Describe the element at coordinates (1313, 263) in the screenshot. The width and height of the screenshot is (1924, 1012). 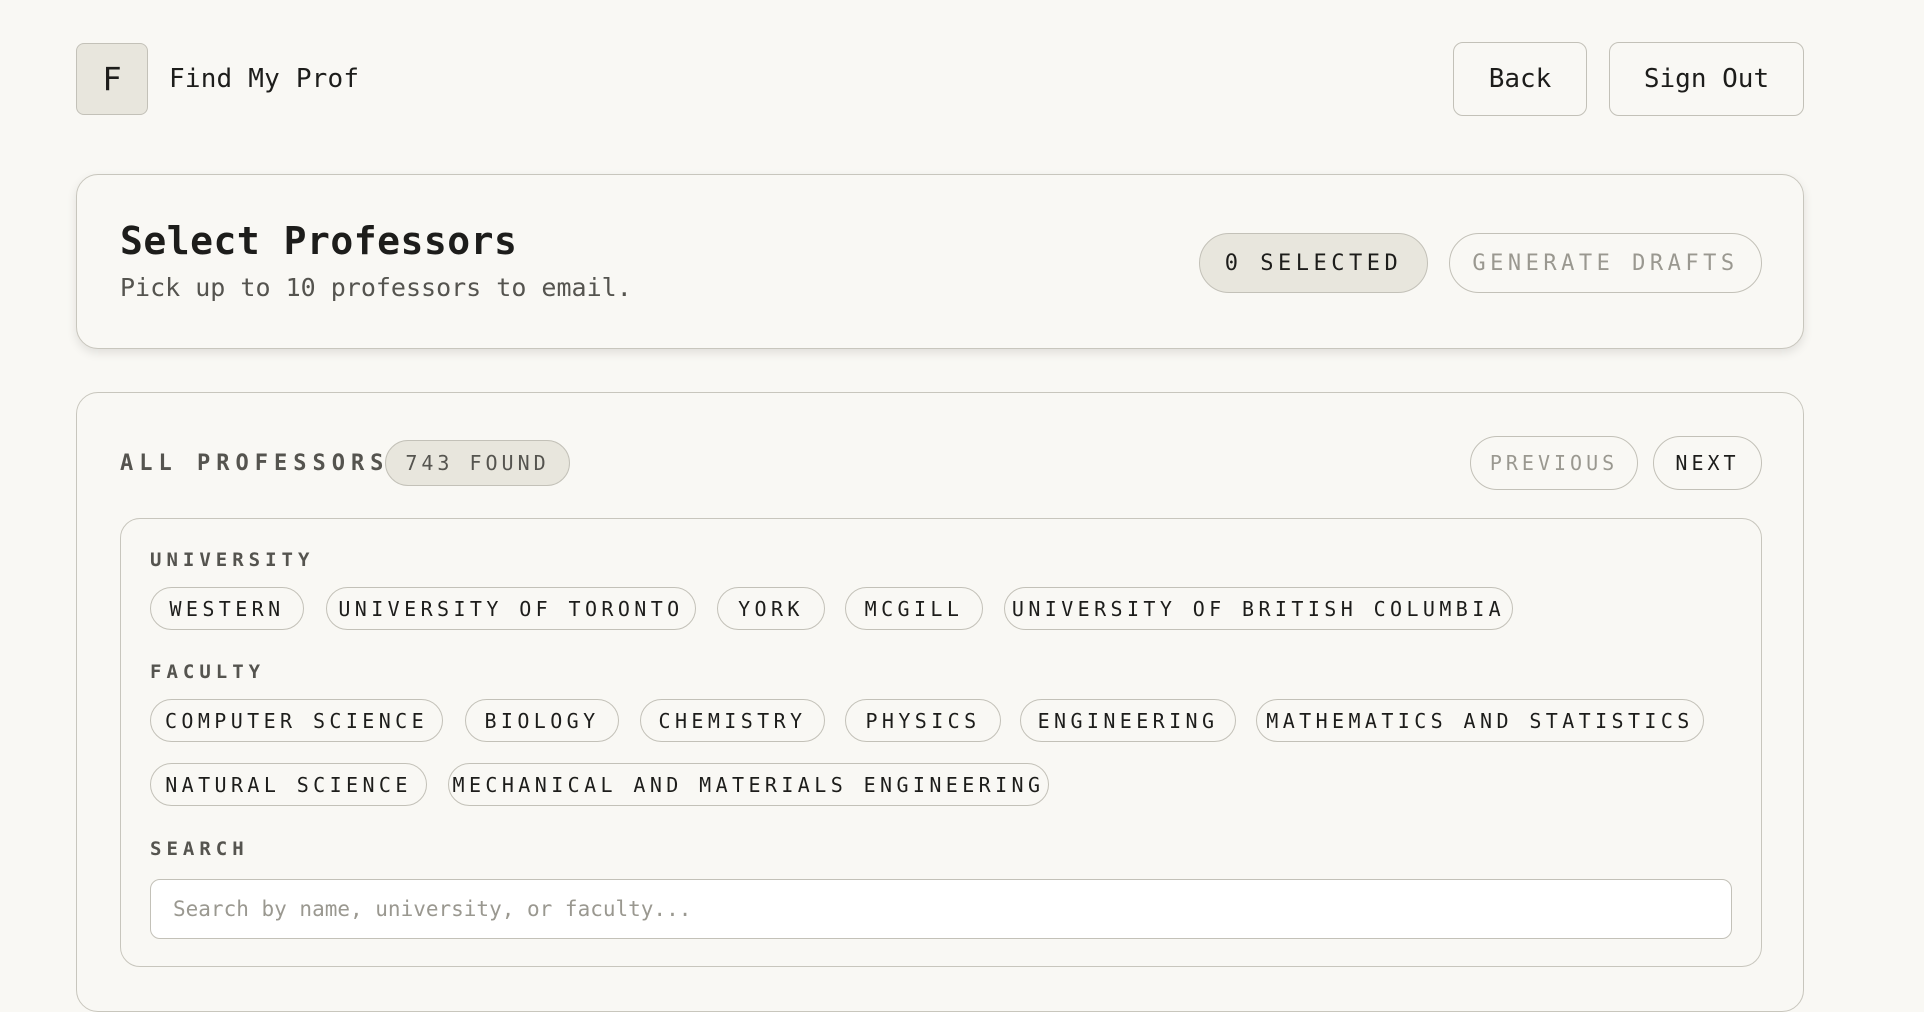
I see `selected-count-badge: 0 SELECTED` at that location.